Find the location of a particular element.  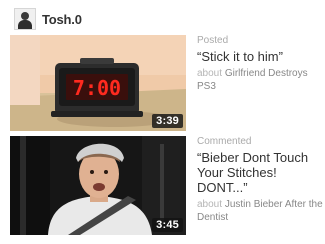

avatar-head-shape is located at coordinates (25, 16).